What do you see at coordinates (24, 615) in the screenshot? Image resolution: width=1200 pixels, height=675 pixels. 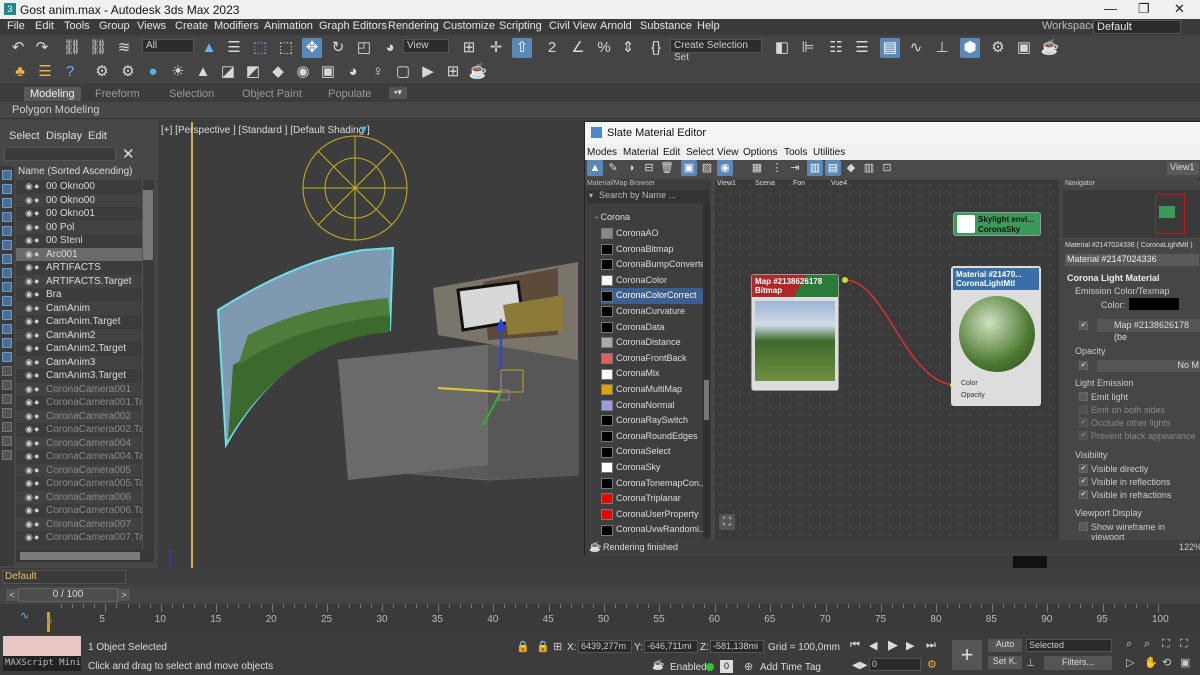 I see `curve-editor-toggle-icon: ∿` at bounding box center [24, 615].